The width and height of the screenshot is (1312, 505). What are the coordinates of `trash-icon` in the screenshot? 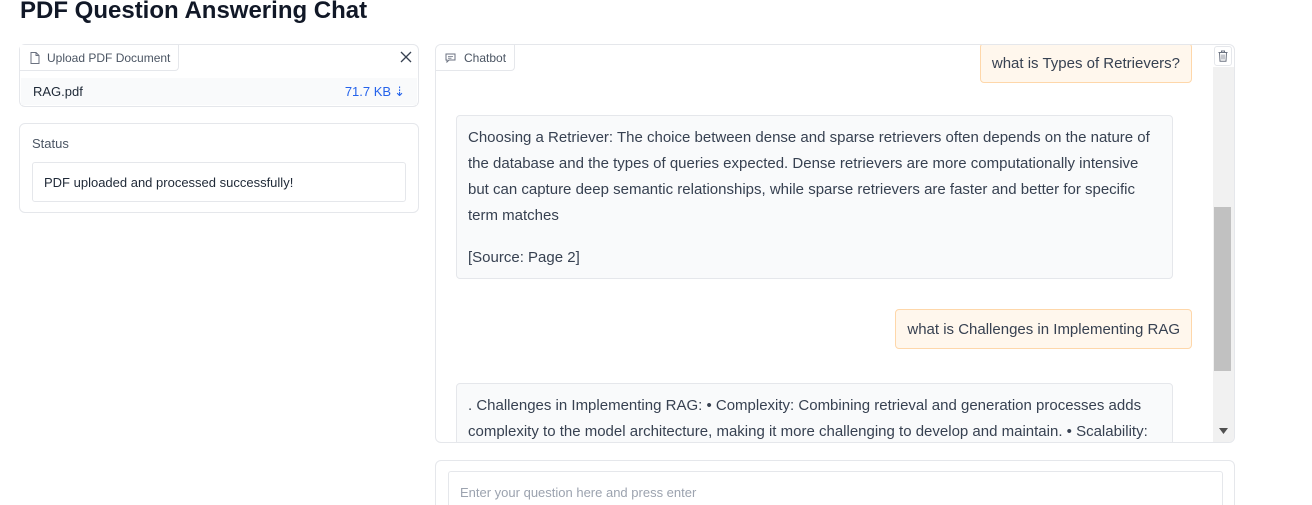 It's located at (1223, 56).